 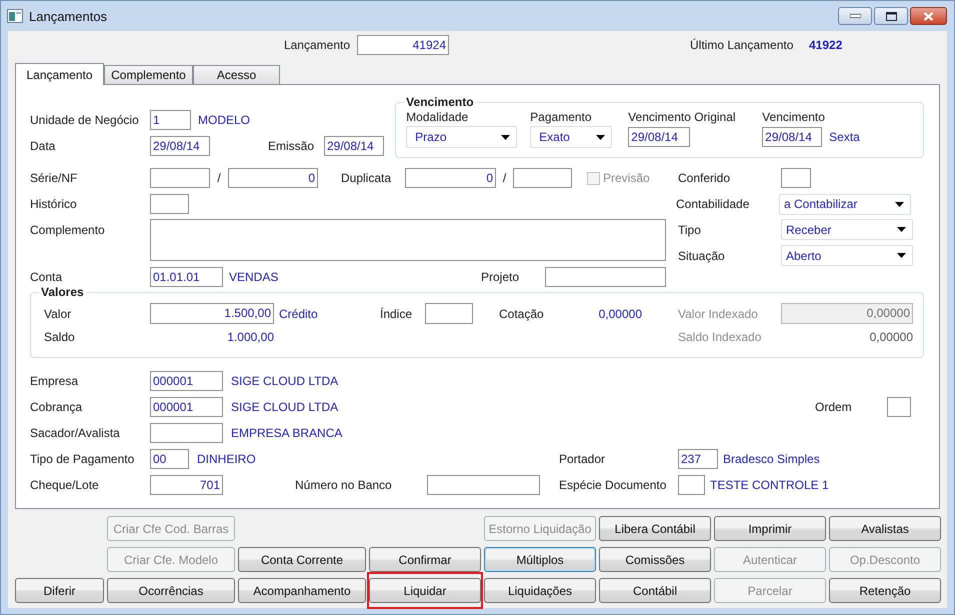 I want to click on field-label: Número no Banco, so click(x=344, y=485).